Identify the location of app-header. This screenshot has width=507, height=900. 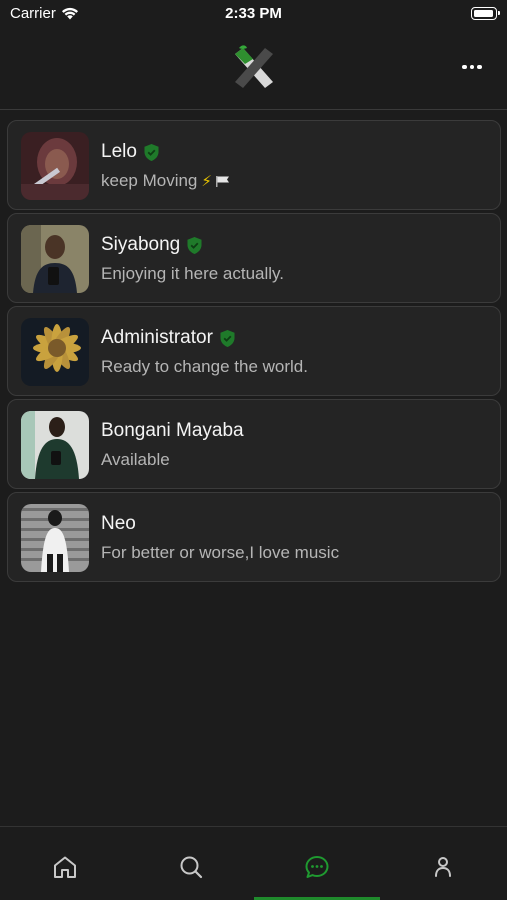
(253, 69).